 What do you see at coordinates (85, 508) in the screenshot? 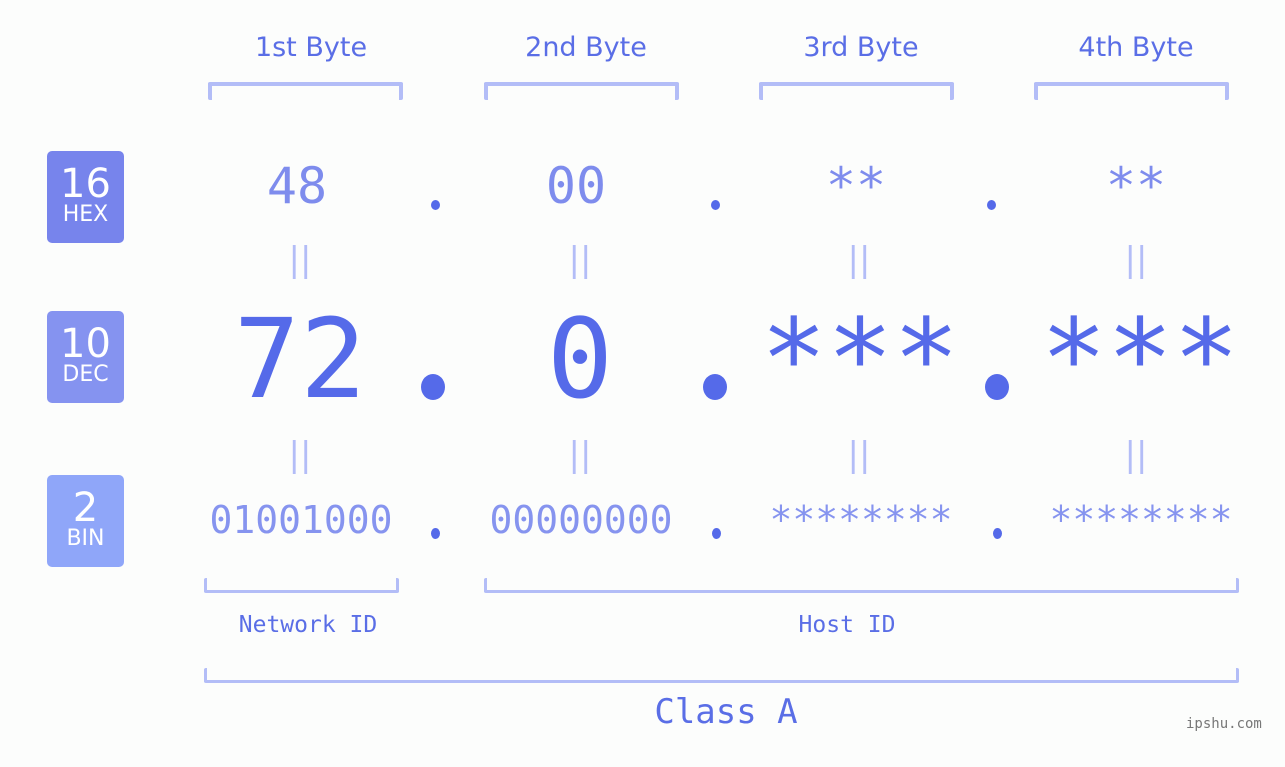
I see `bin-badge-number: 2` at bounding box center [85, 508].